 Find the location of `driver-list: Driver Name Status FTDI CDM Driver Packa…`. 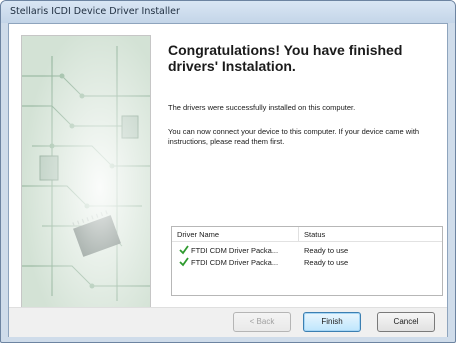

driver-list: Driver Name Status FTDI CDM Driver Packa… is located at coordinates (307, 261).